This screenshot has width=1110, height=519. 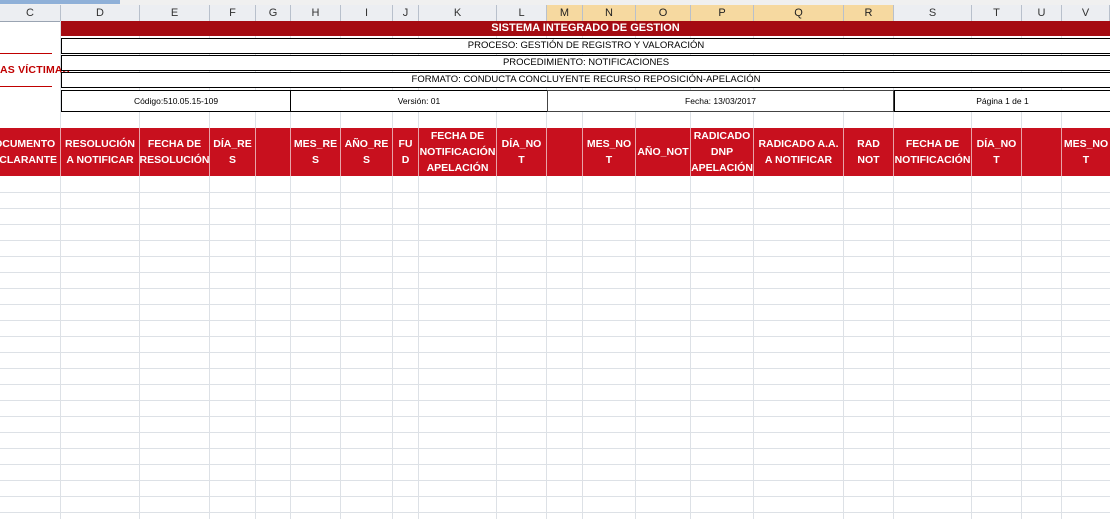 What do you see at coordinates (720, 101) in the screenshot?
I see `fecha-cell: Fecha: 13/03/2017` at bounding box center [720, 101].